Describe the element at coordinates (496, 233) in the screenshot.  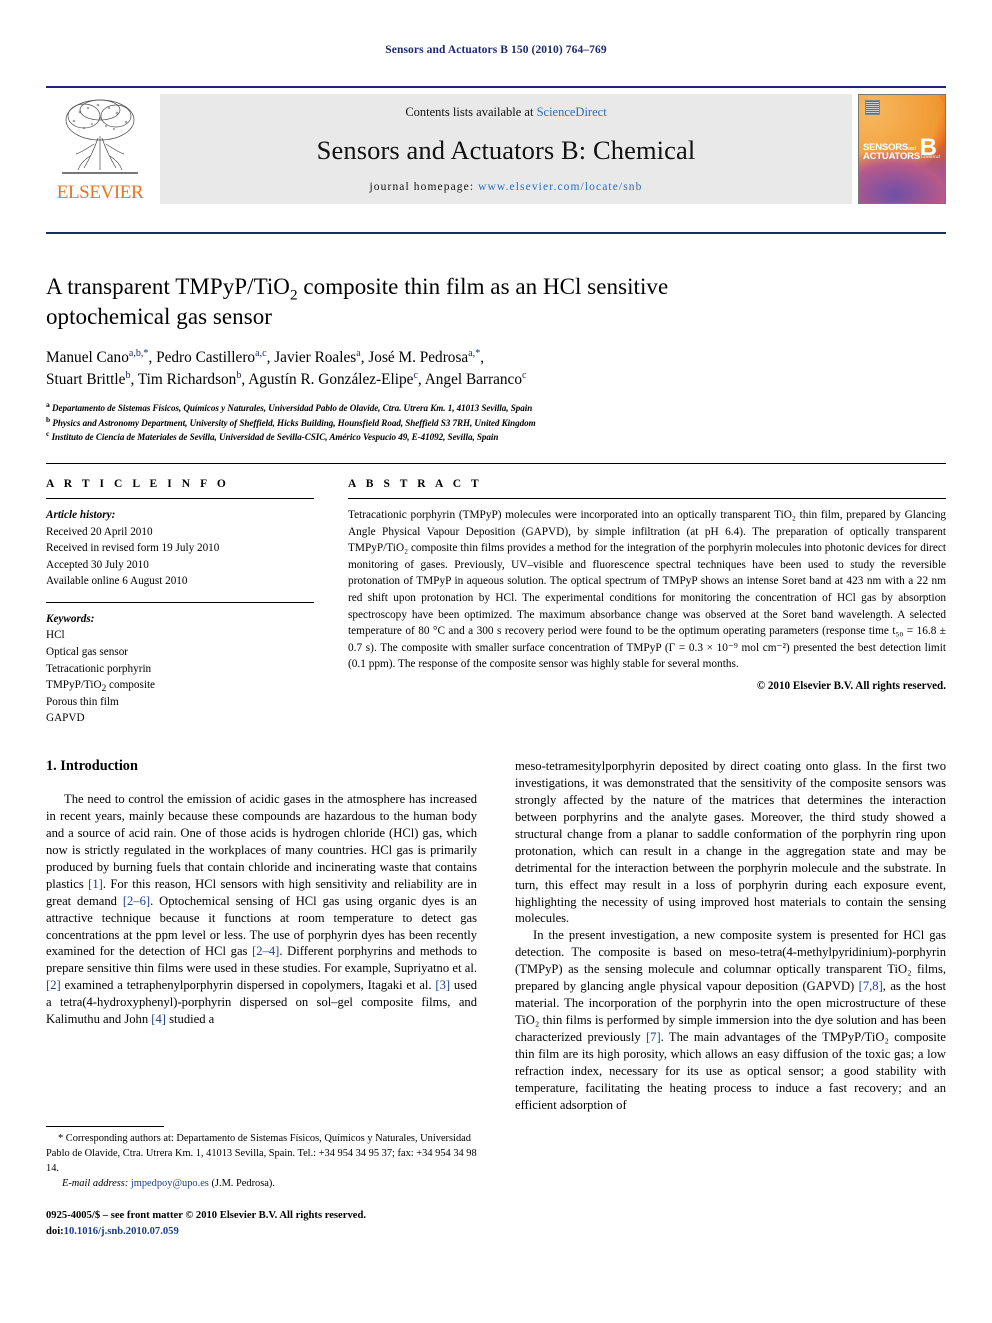
I see `masthead-bottom-rule` at that location.